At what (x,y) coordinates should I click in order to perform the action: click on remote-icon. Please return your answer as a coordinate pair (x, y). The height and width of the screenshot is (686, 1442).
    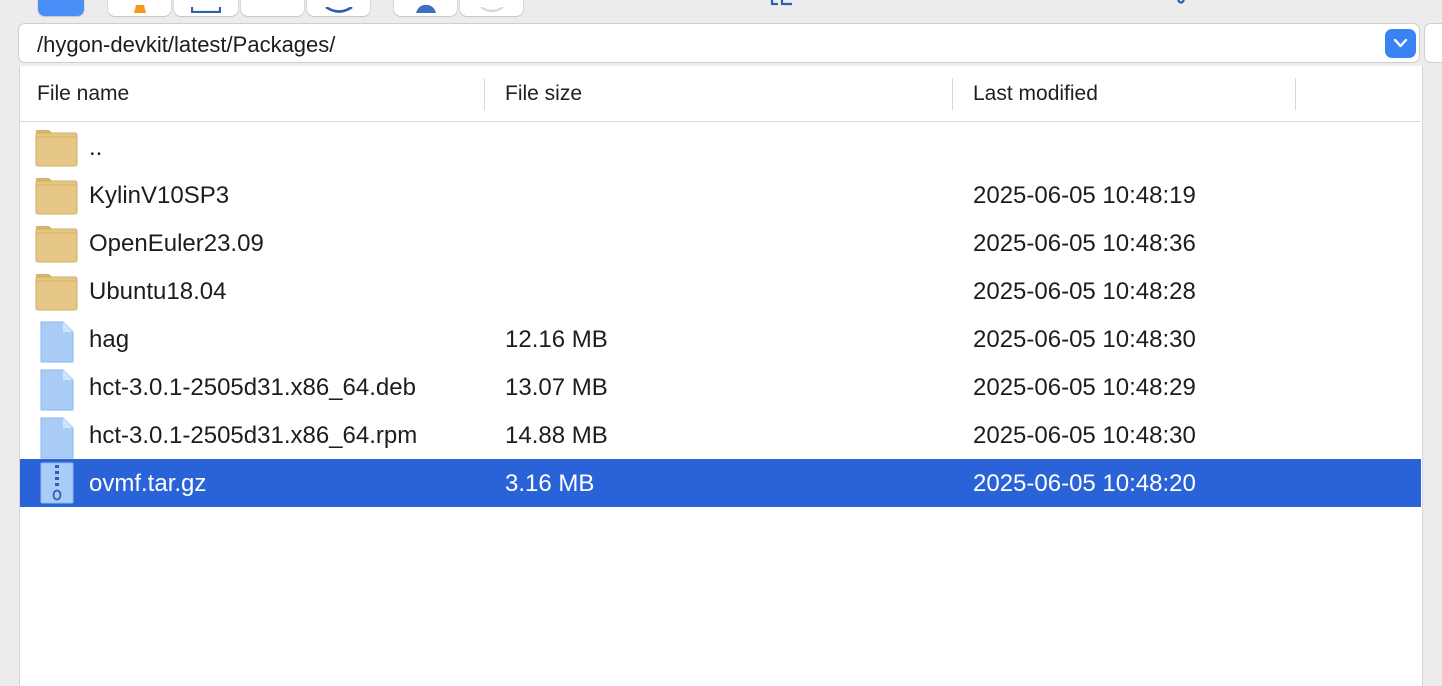
    Looking at the image, I should click on (781, 3).